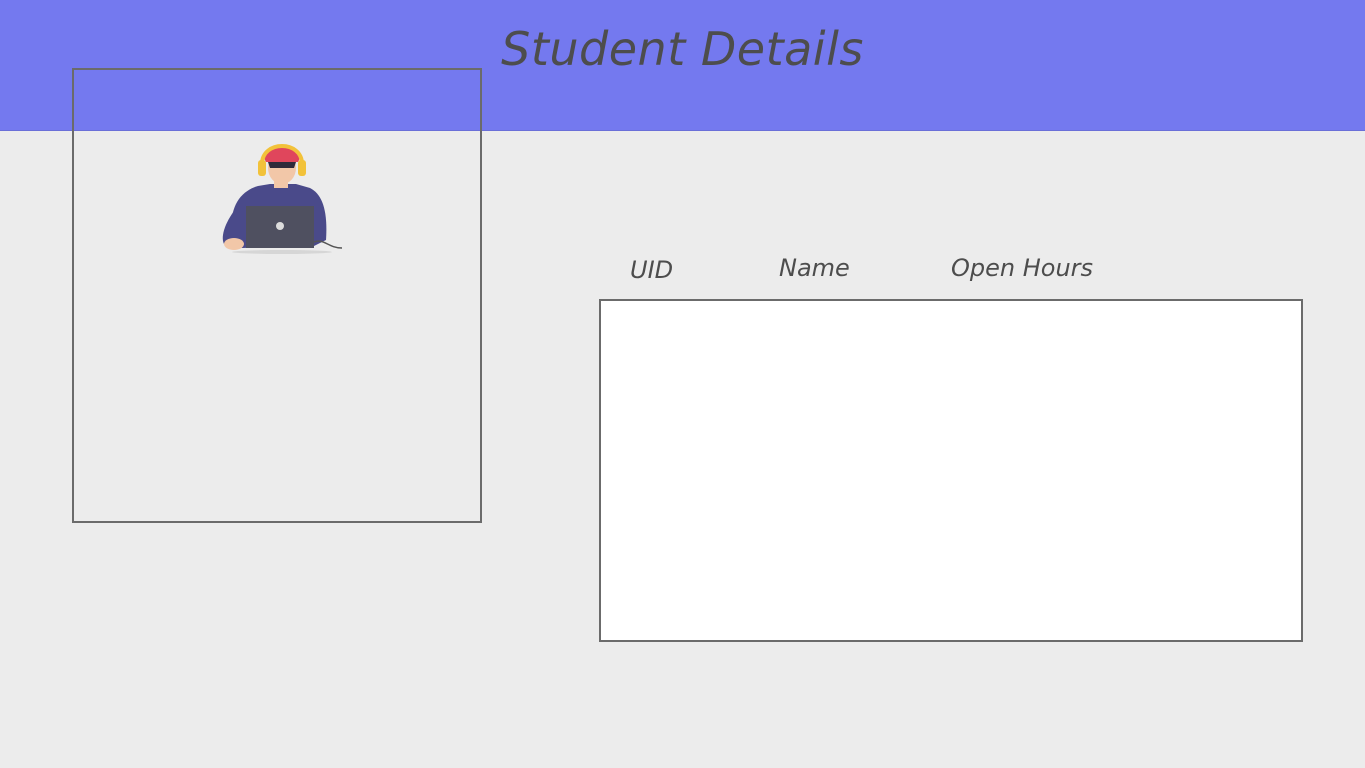 This screenshot has width=1365, height=768. What do you see at coordinates (282, 199) in the screenshot?
I see `student-avatar-icon` at bounding box center [282, 199].